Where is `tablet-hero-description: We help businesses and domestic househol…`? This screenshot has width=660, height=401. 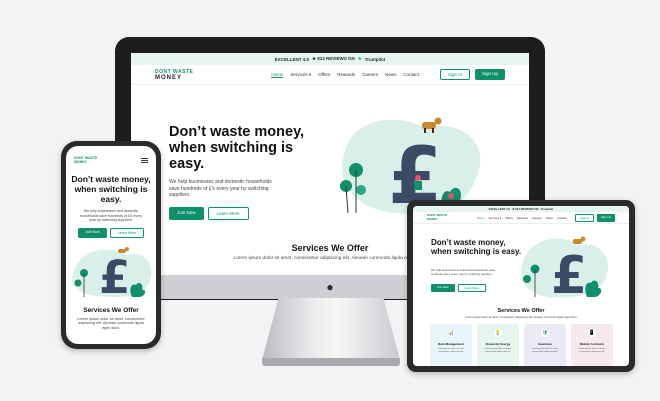
tablet-hero-description: We help businesses and domestic househol… is located at coordinates (463, 272).